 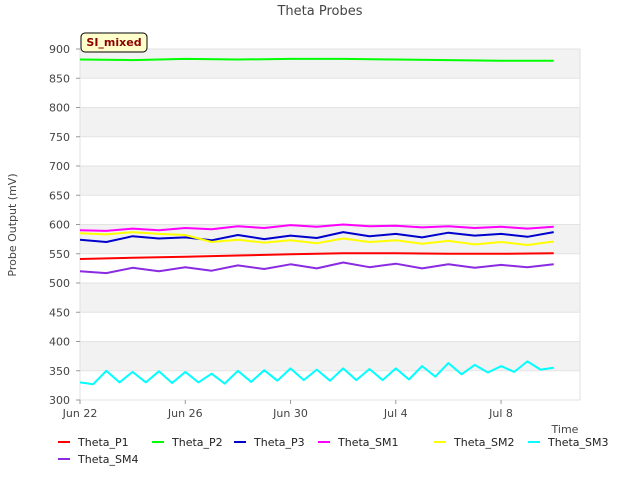 I want to click on y-tick-label: 600, so click(x=59, y=225).